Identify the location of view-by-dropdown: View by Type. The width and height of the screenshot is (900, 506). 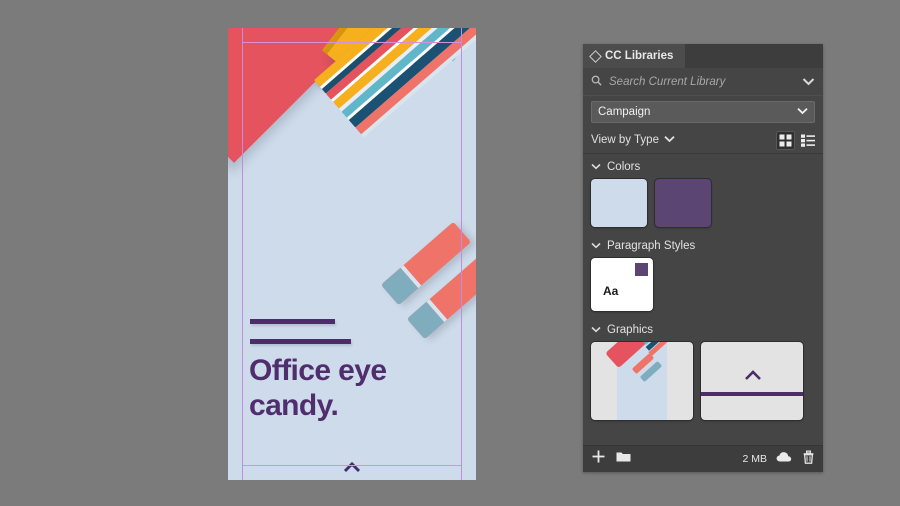
(633, 140).